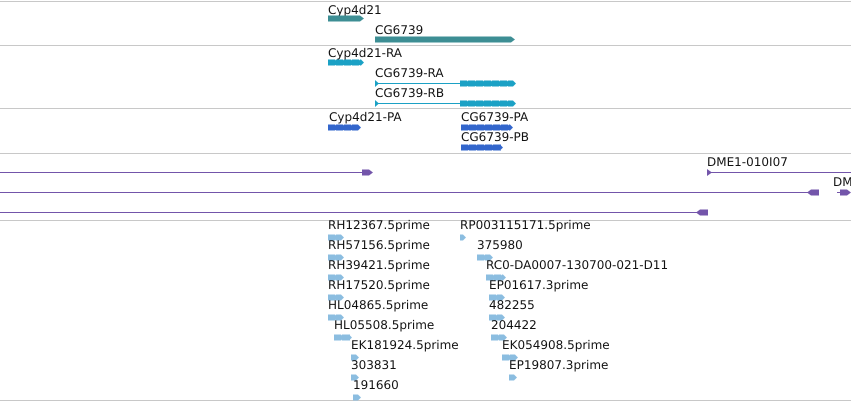 The height and width of the screenshot is (401, 851). What do you see at coordinates (399, 30) in the screenshot?
I see `feature-label: CG6739` at bounding box center [399, 30].